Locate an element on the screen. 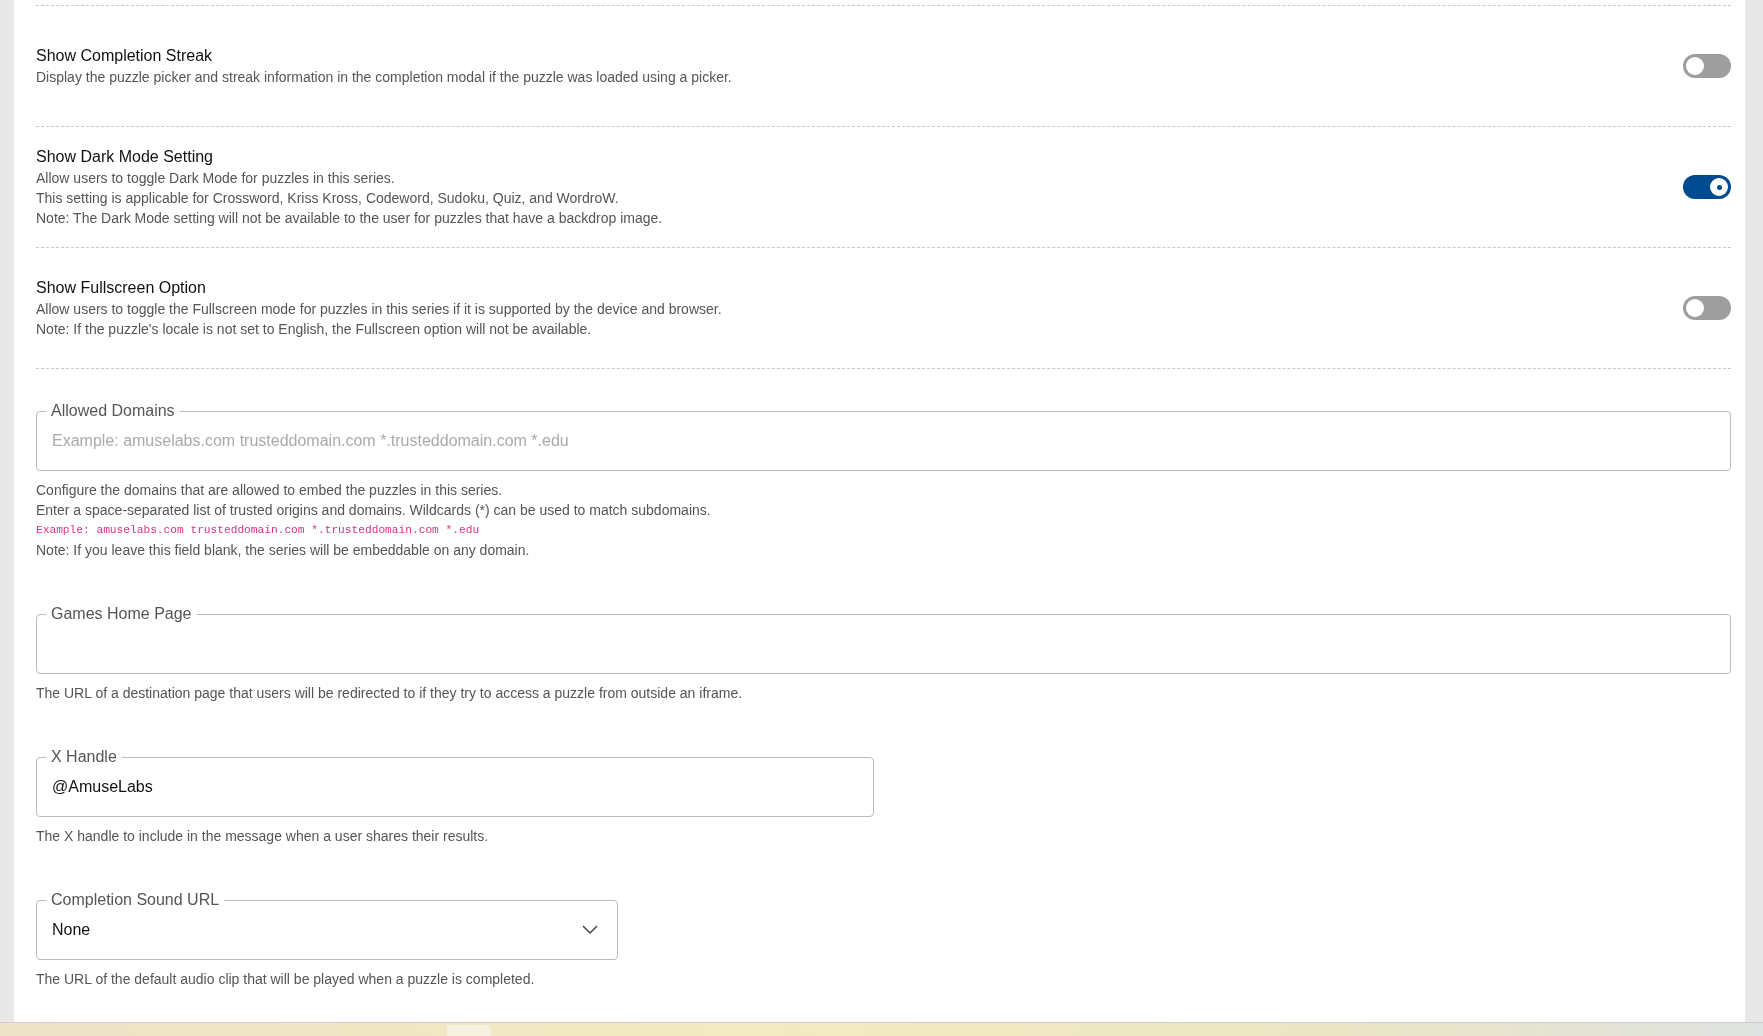 Image resolution: width=1763 pixels, height=1036 pixels. help-text: Configure the domains that are allowed to embed the puzzles in this series. is located at coordinates (270, 490).